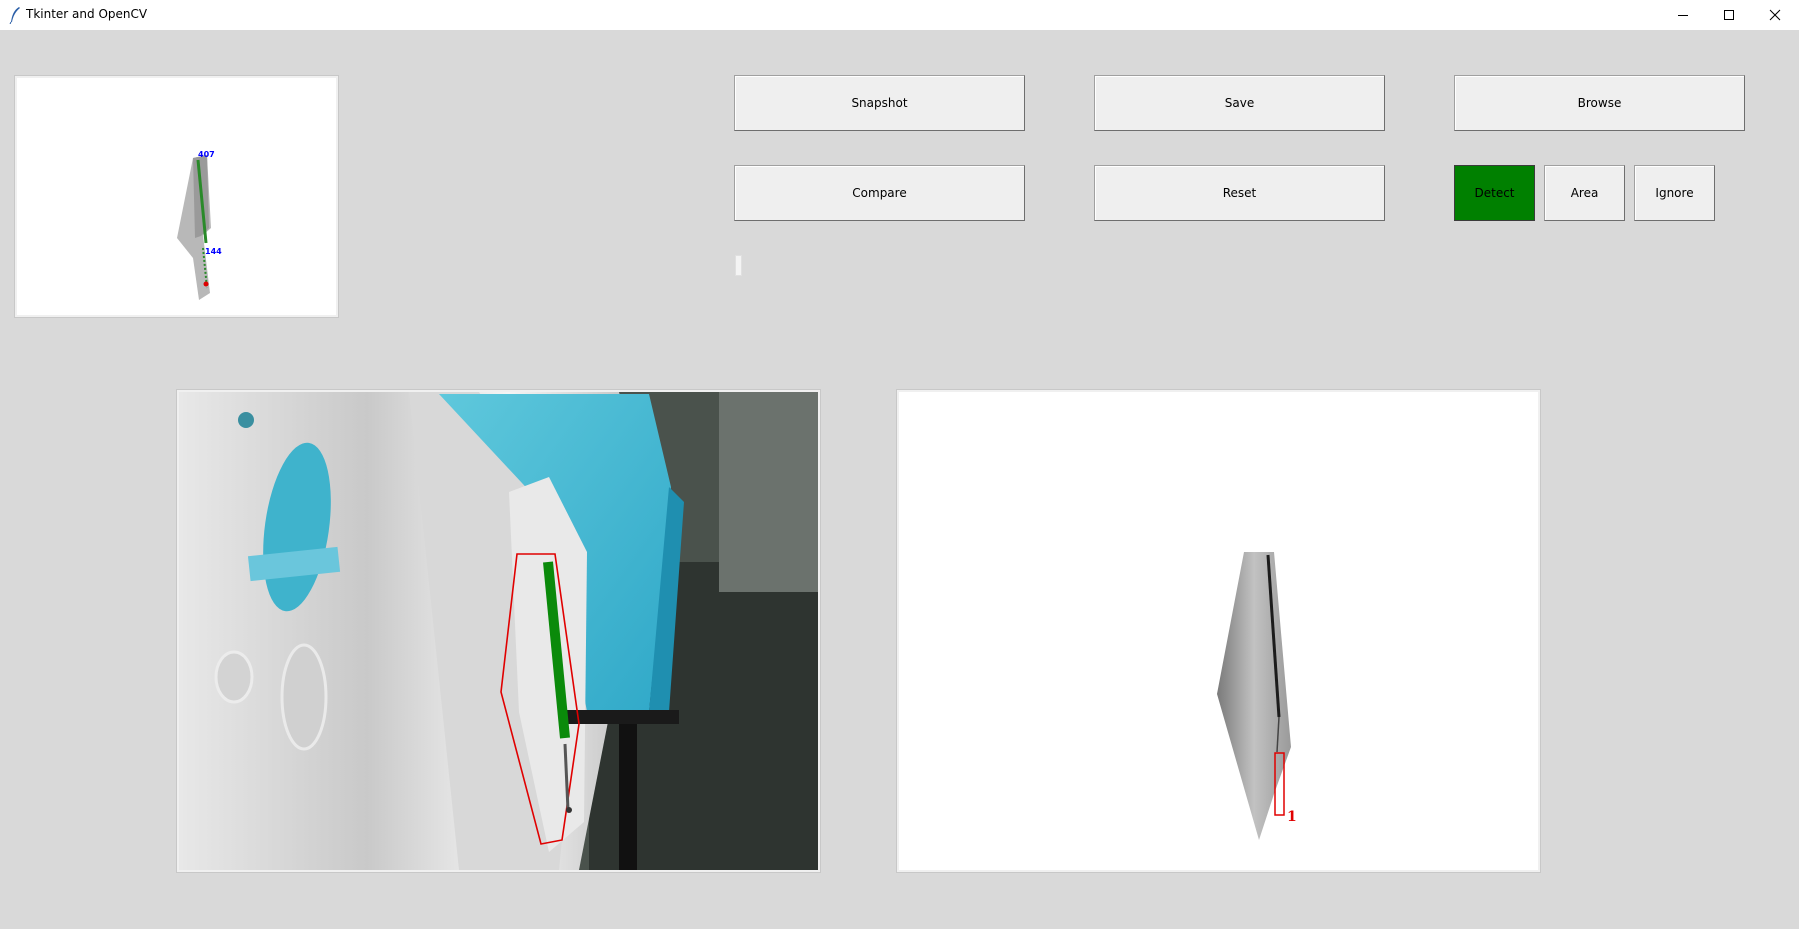 The width and height of the screenshot is (1799, 929). I want to click on progress-bar, so click(738, 265).